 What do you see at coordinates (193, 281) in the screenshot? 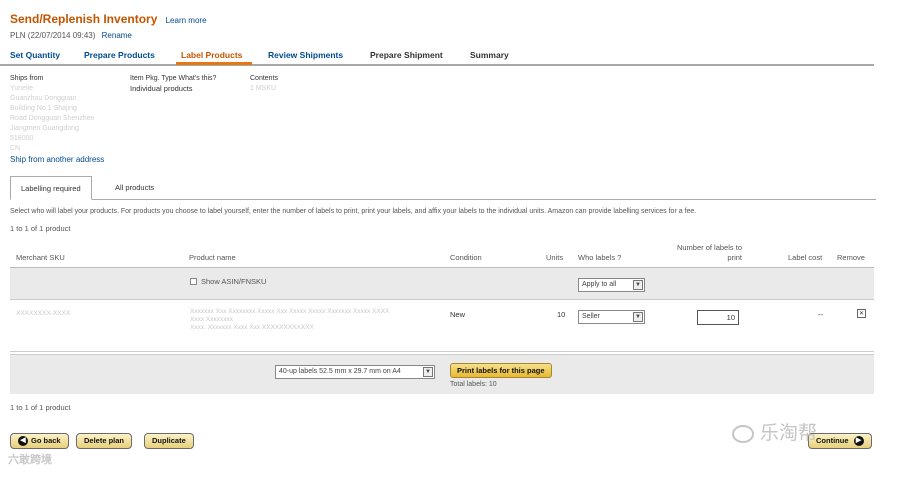
I see `show-asin-checkbox` at bounding box center [193, 281].